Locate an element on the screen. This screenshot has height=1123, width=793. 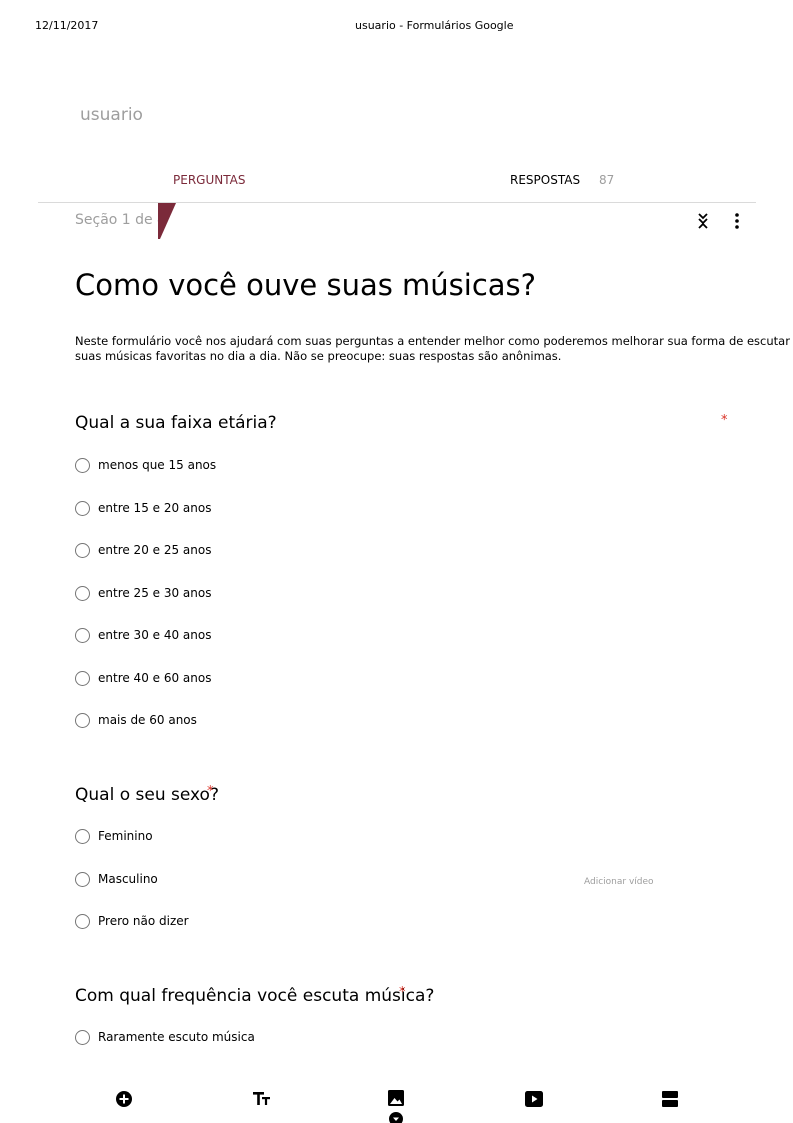
tab-responses: RESPOSTAS is located at coordinates (545, 180).